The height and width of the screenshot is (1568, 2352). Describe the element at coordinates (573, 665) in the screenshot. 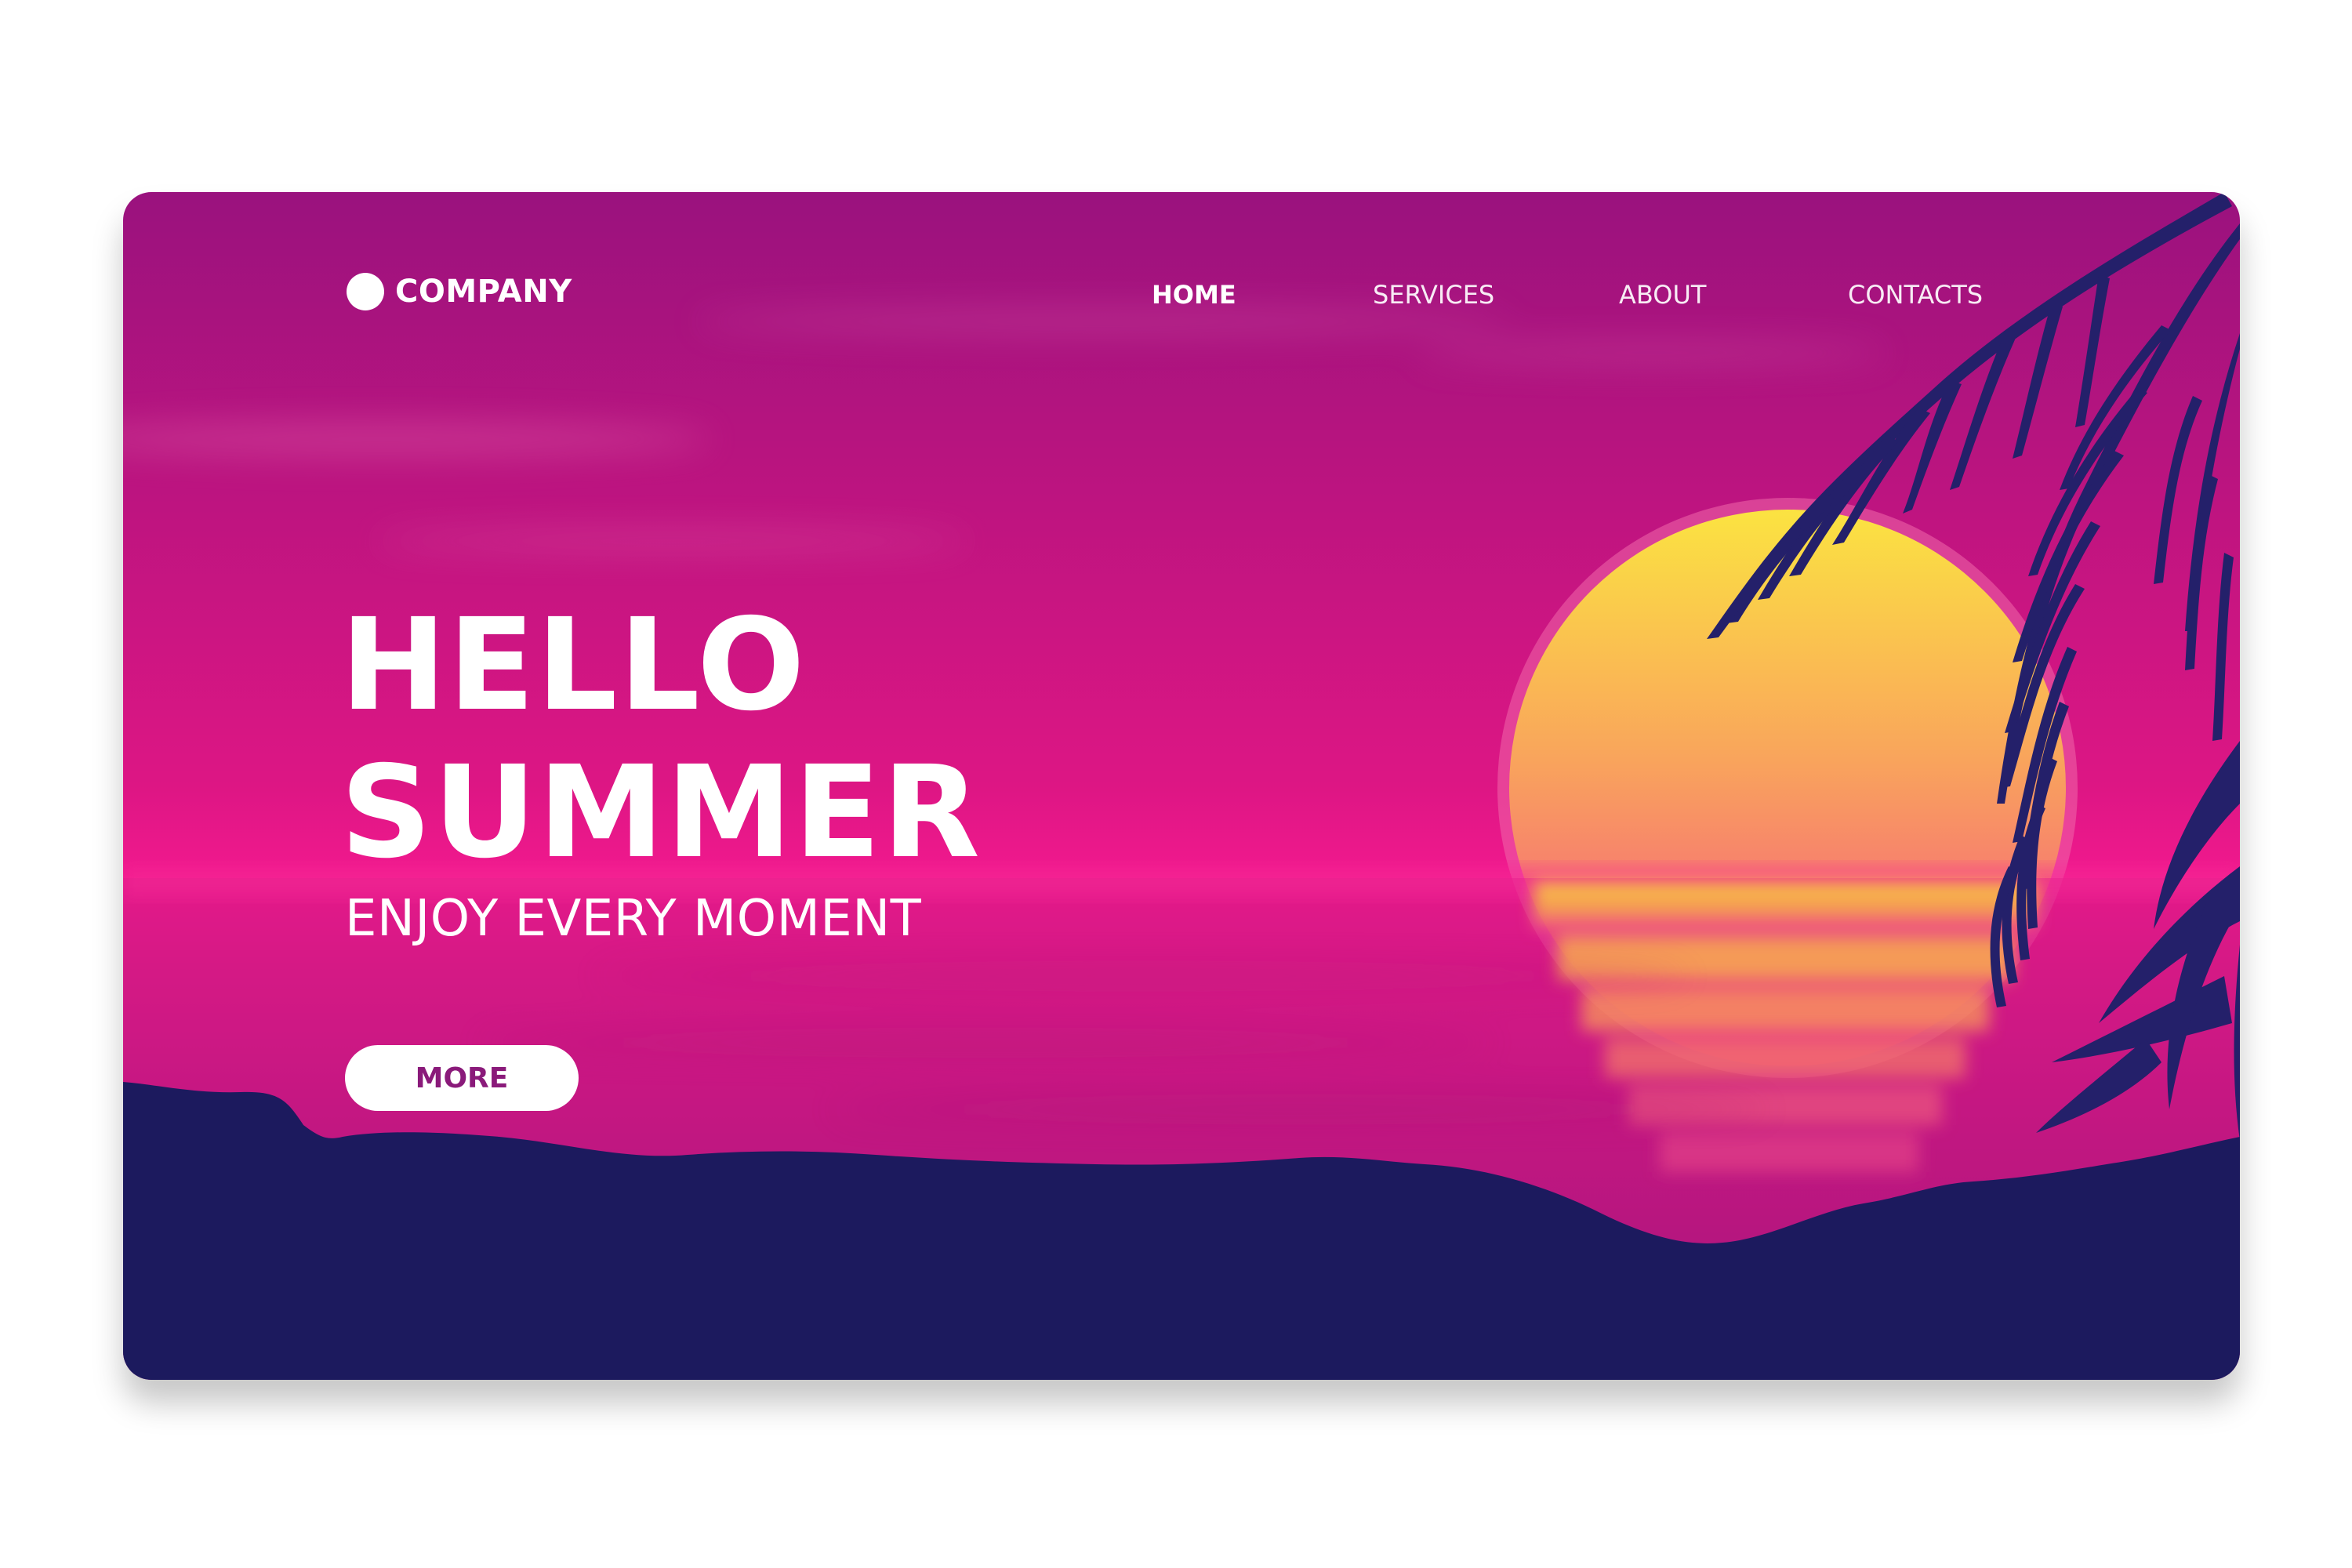

I see `hero-title-line1: HELLO` at that location.